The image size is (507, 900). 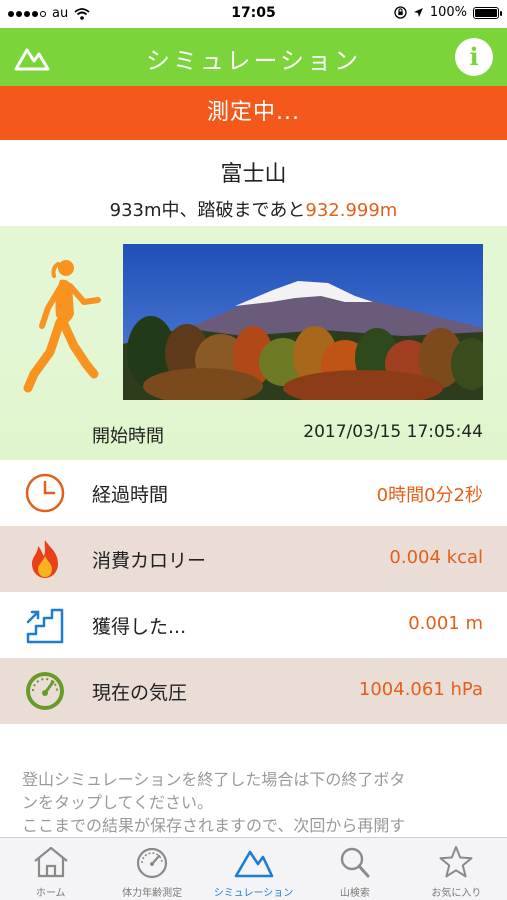 I want to click on stat-row-gain: 獲得した... 0.001 m, so click(x=253, y=625).